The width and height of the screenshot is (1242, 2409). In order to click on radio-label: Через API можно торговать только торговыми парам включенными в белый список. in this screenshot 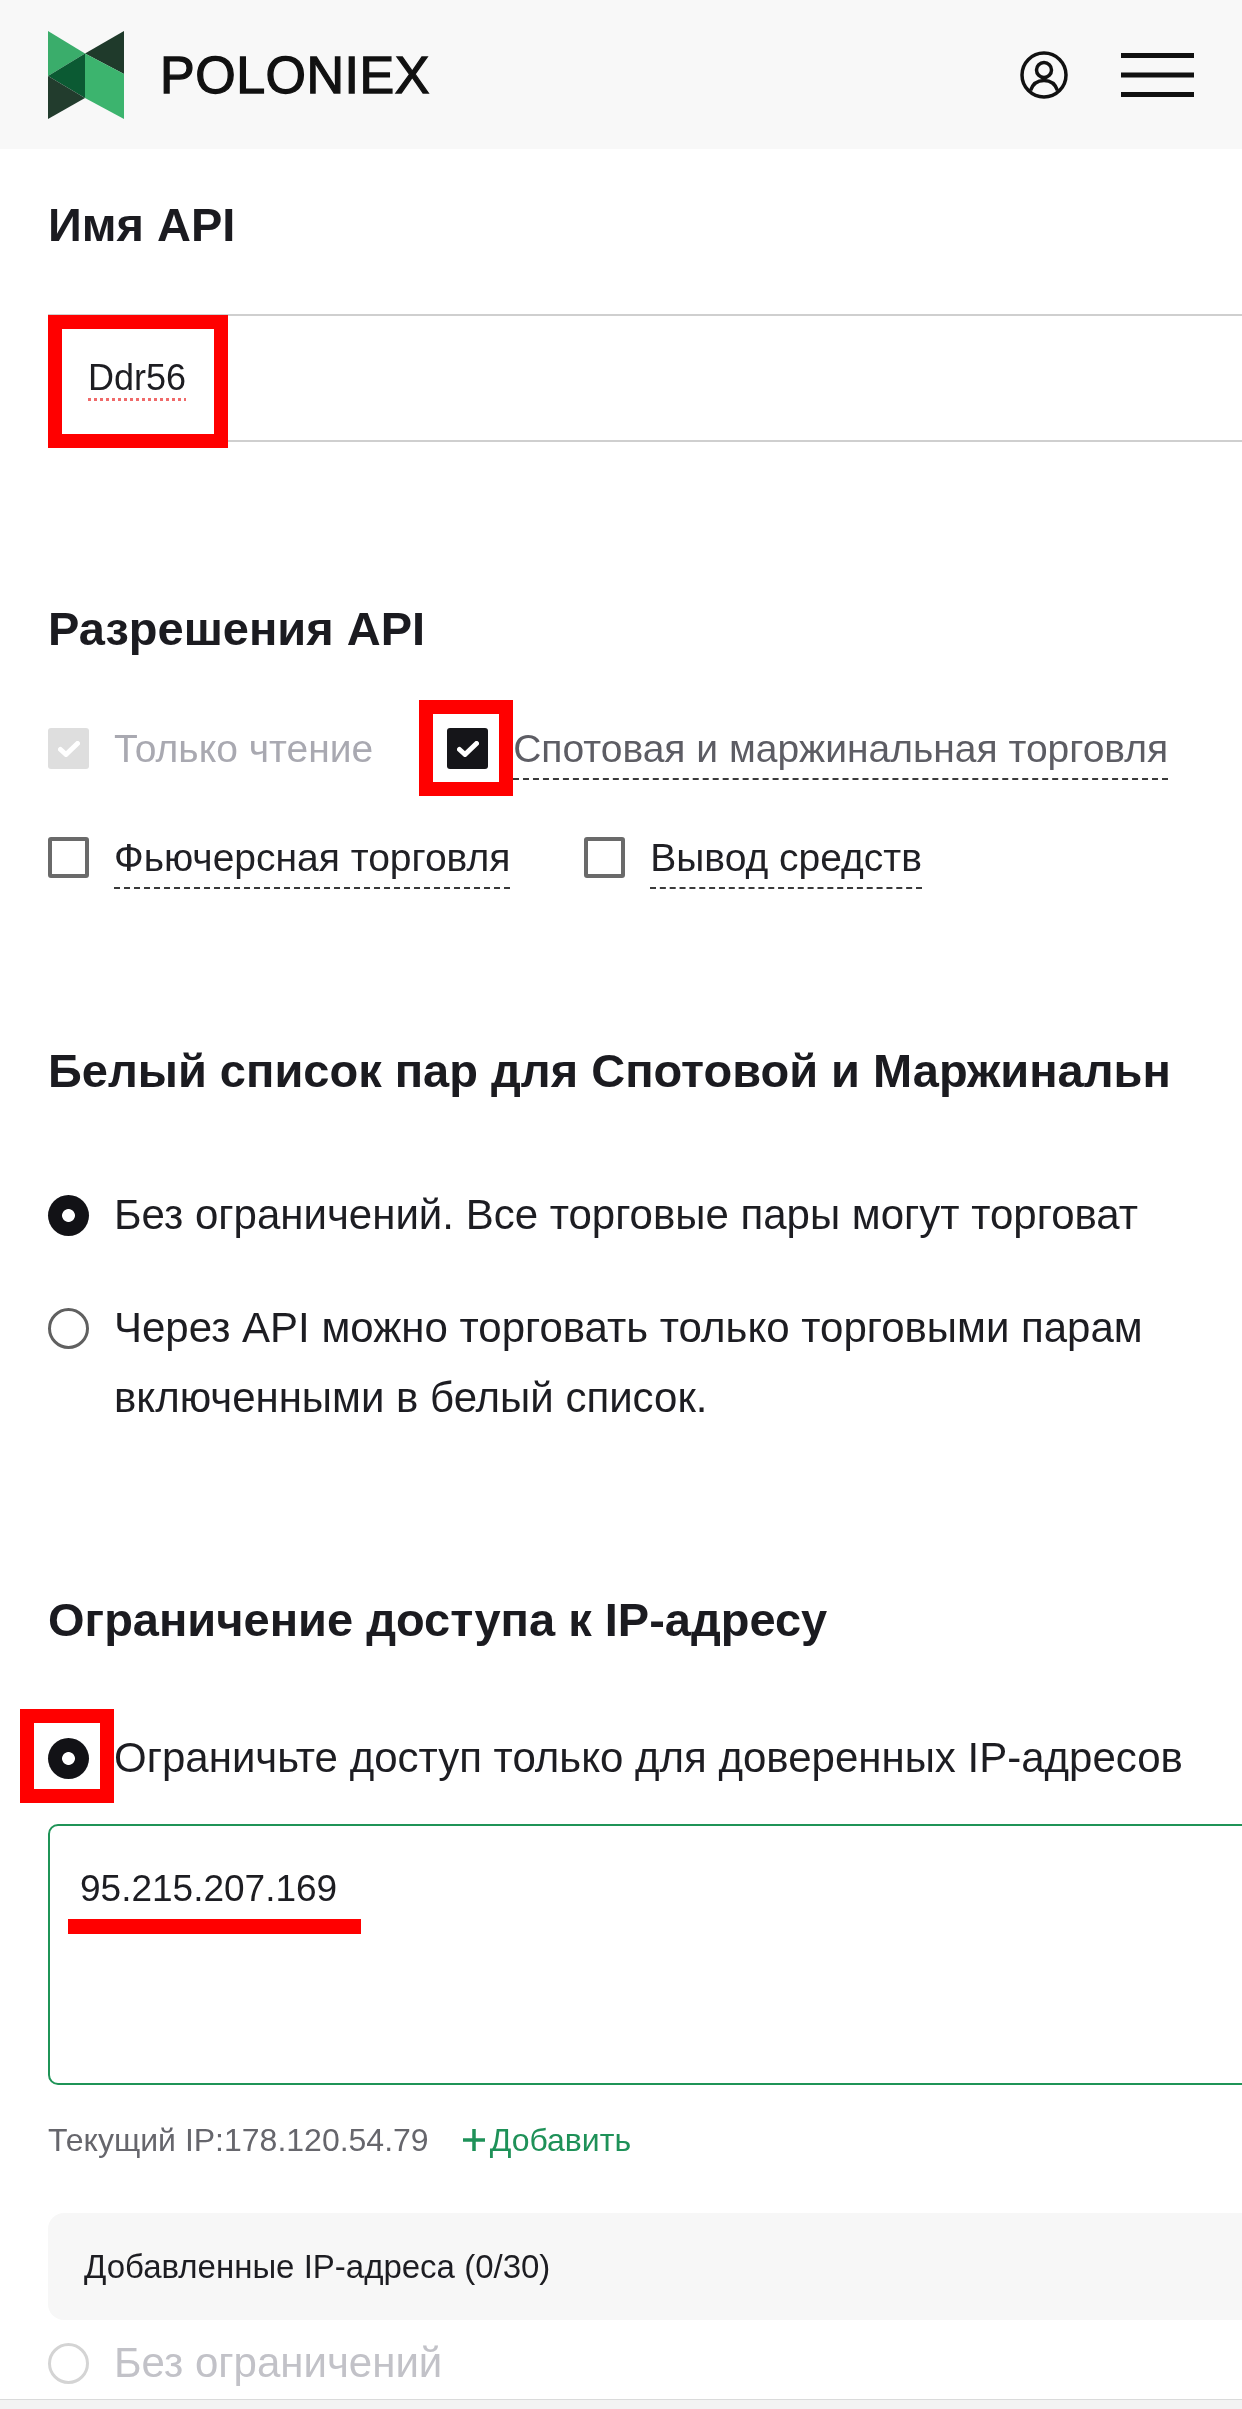, I will do `click(628, 1363)`.